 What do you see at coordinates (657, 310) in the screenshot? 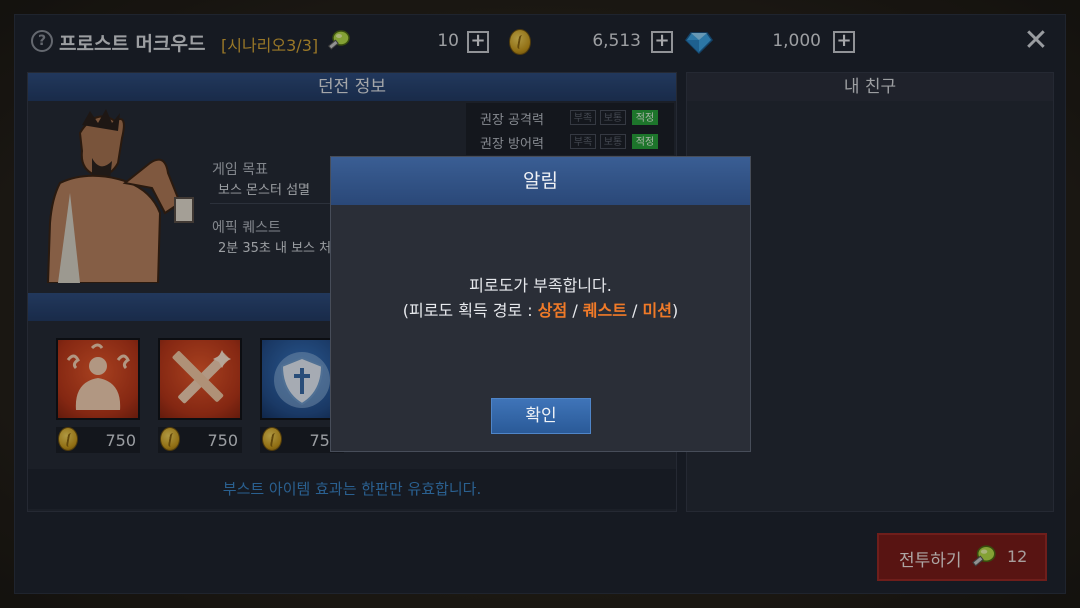
I see `route-mission: 미션` at bounding box center [657, 310].